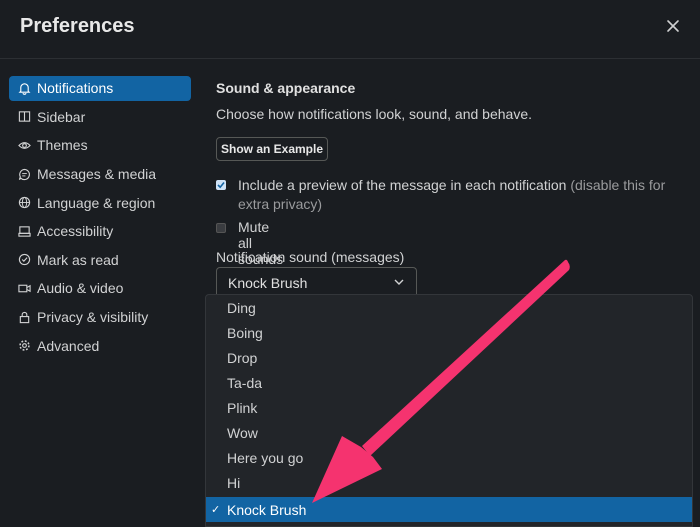 The height and width of the screenshot is (527, 700). Describe the element at coordinates (97, 174) in the screenshot. I see `sidebar-item-label: Messages & media` at that location.